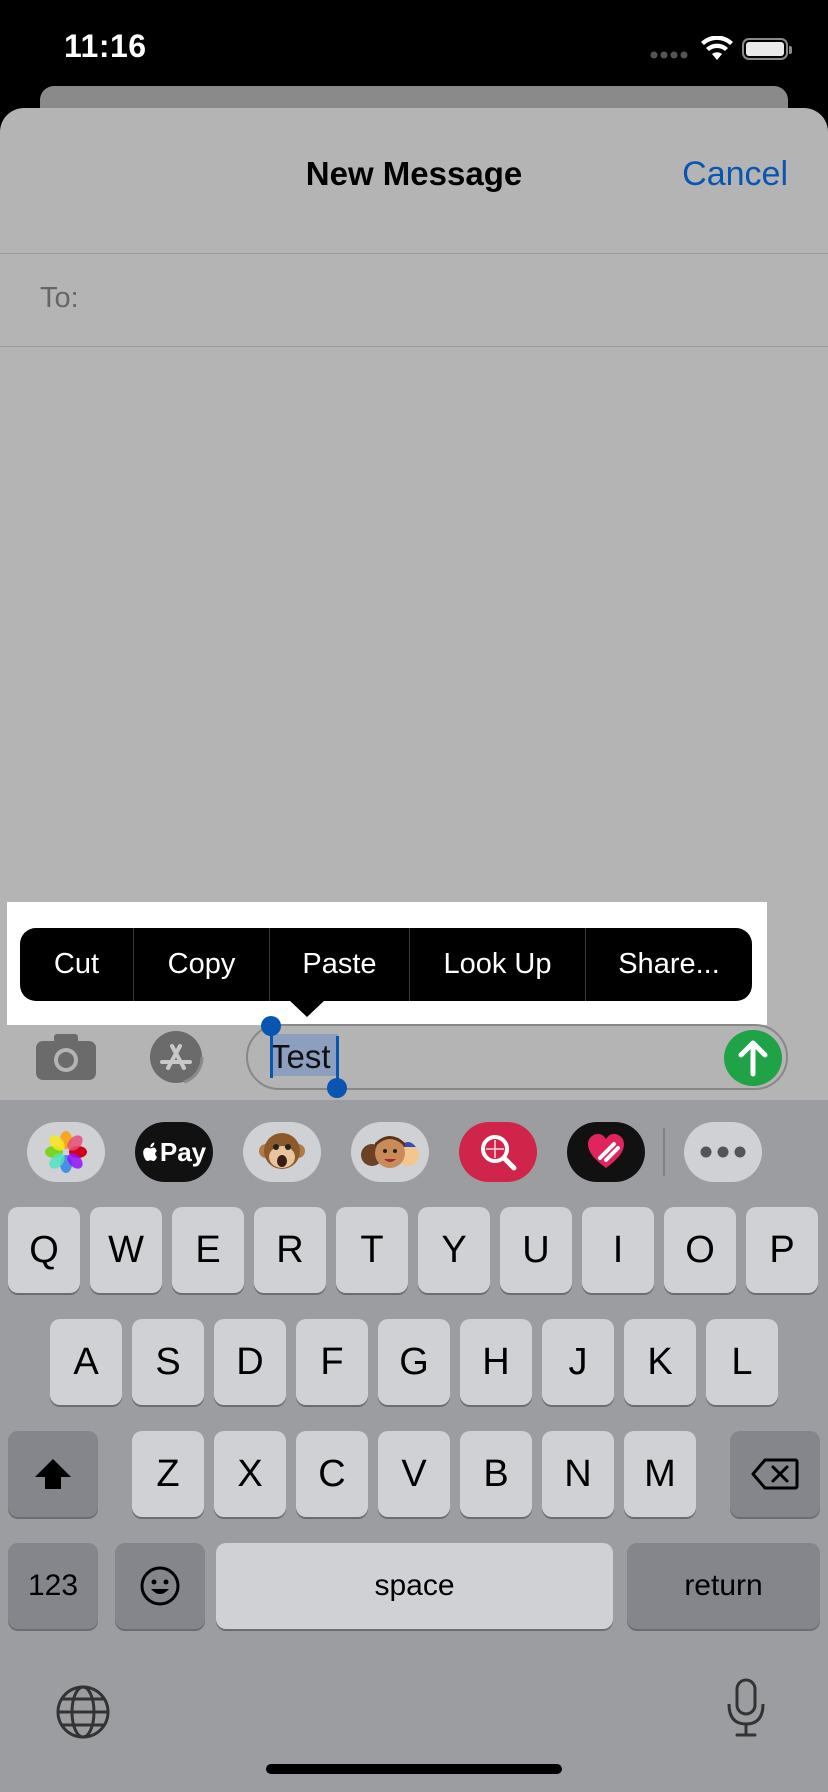 The width and height of the screenshot is (828, 1792). I want to click on animoji-monkey-icon, so click(282, 1152).